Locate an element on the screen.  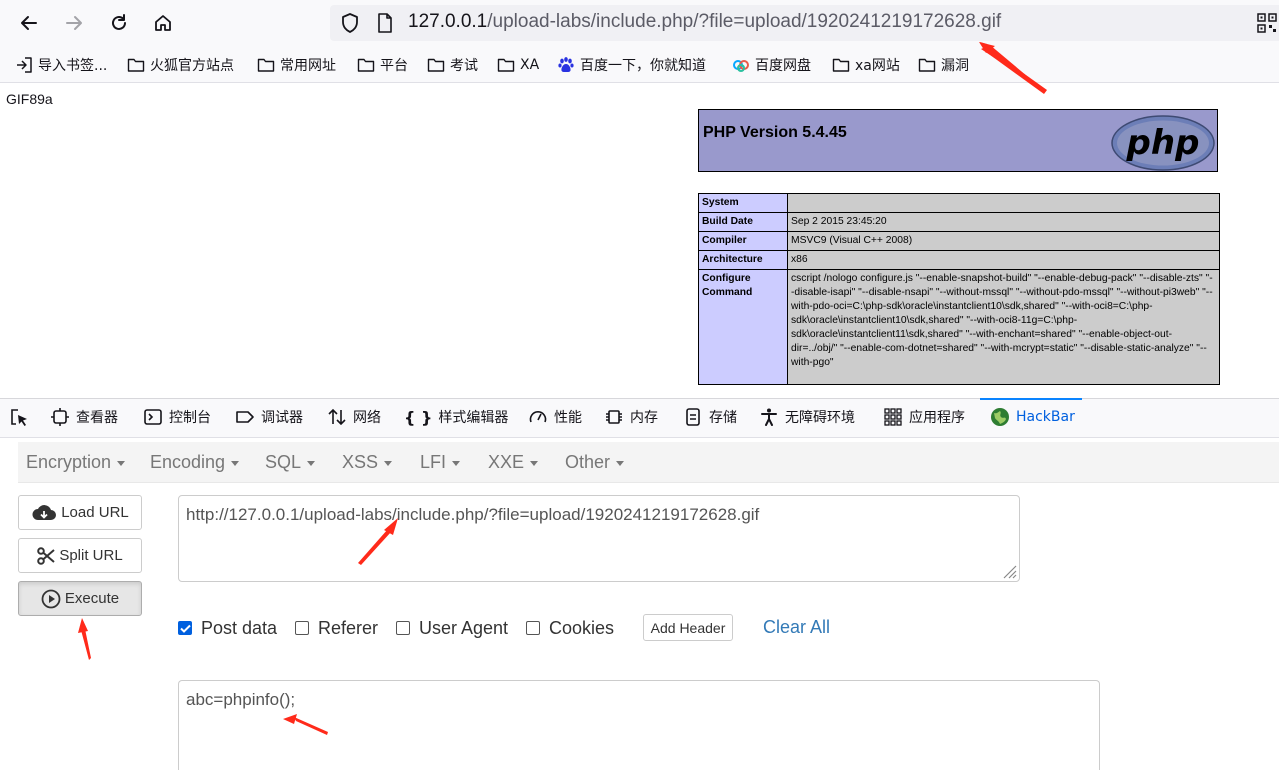
tab-label: 内存 is located at coordinates (644, 418).